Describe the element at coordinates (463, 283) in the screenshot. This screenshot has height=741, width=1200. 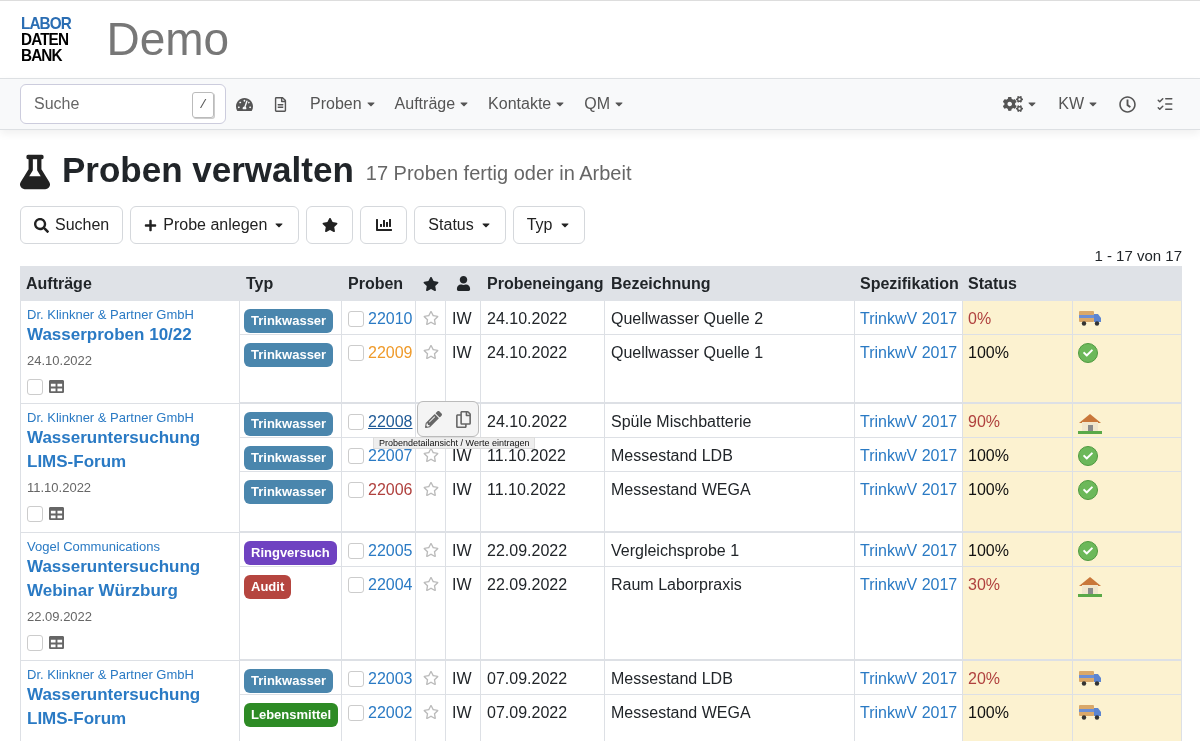
I see `person-icon` at that location.